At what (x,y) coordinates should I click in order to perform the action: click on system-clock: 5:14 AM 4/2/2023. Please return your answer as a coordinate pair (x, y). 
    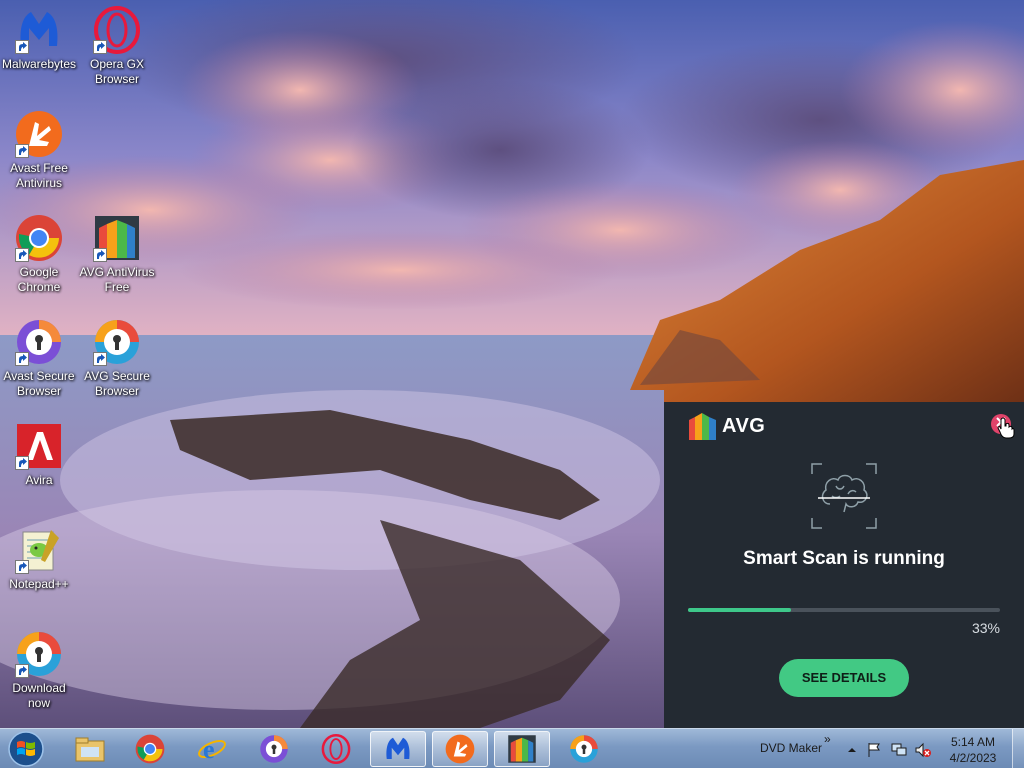
    Looking at the image, I should click on (973, 750).